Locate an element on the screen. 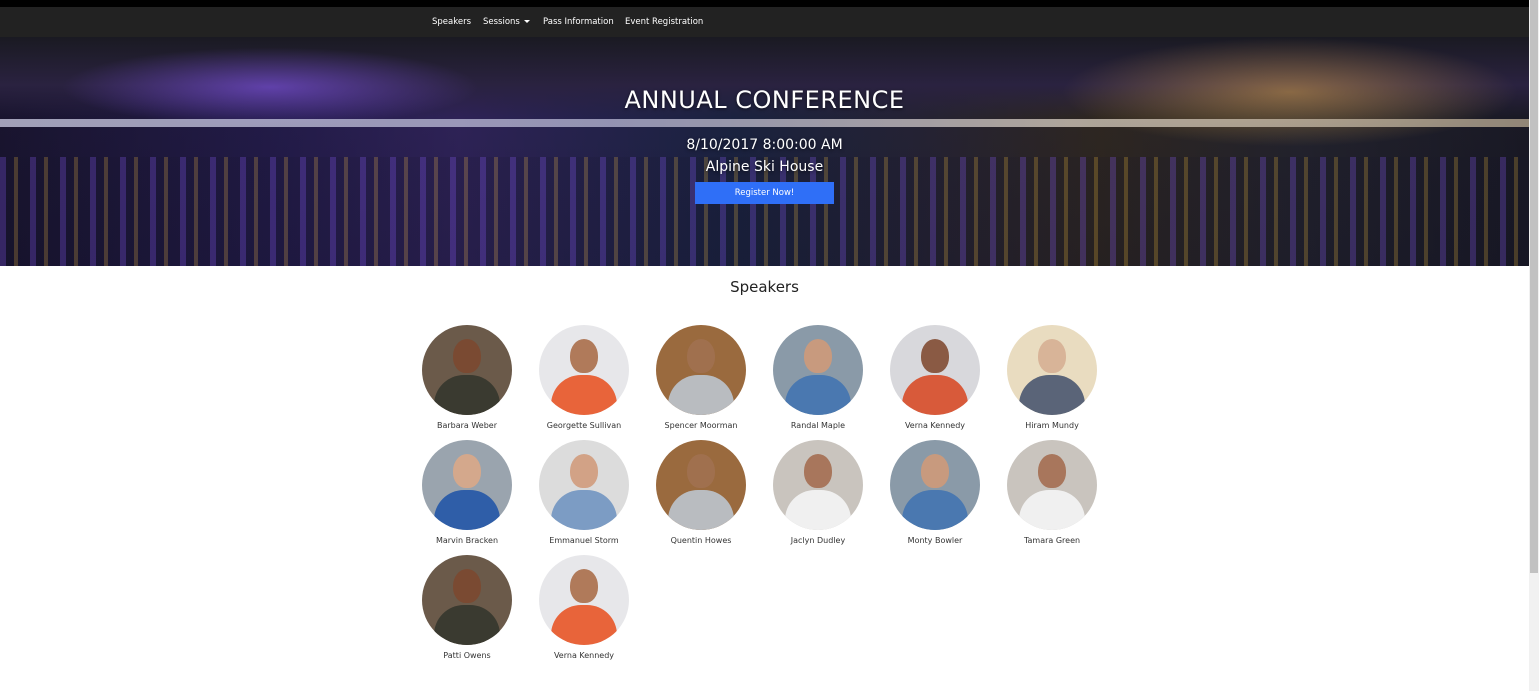  scrollbar-thumb is located at coordinates (1534, 286).